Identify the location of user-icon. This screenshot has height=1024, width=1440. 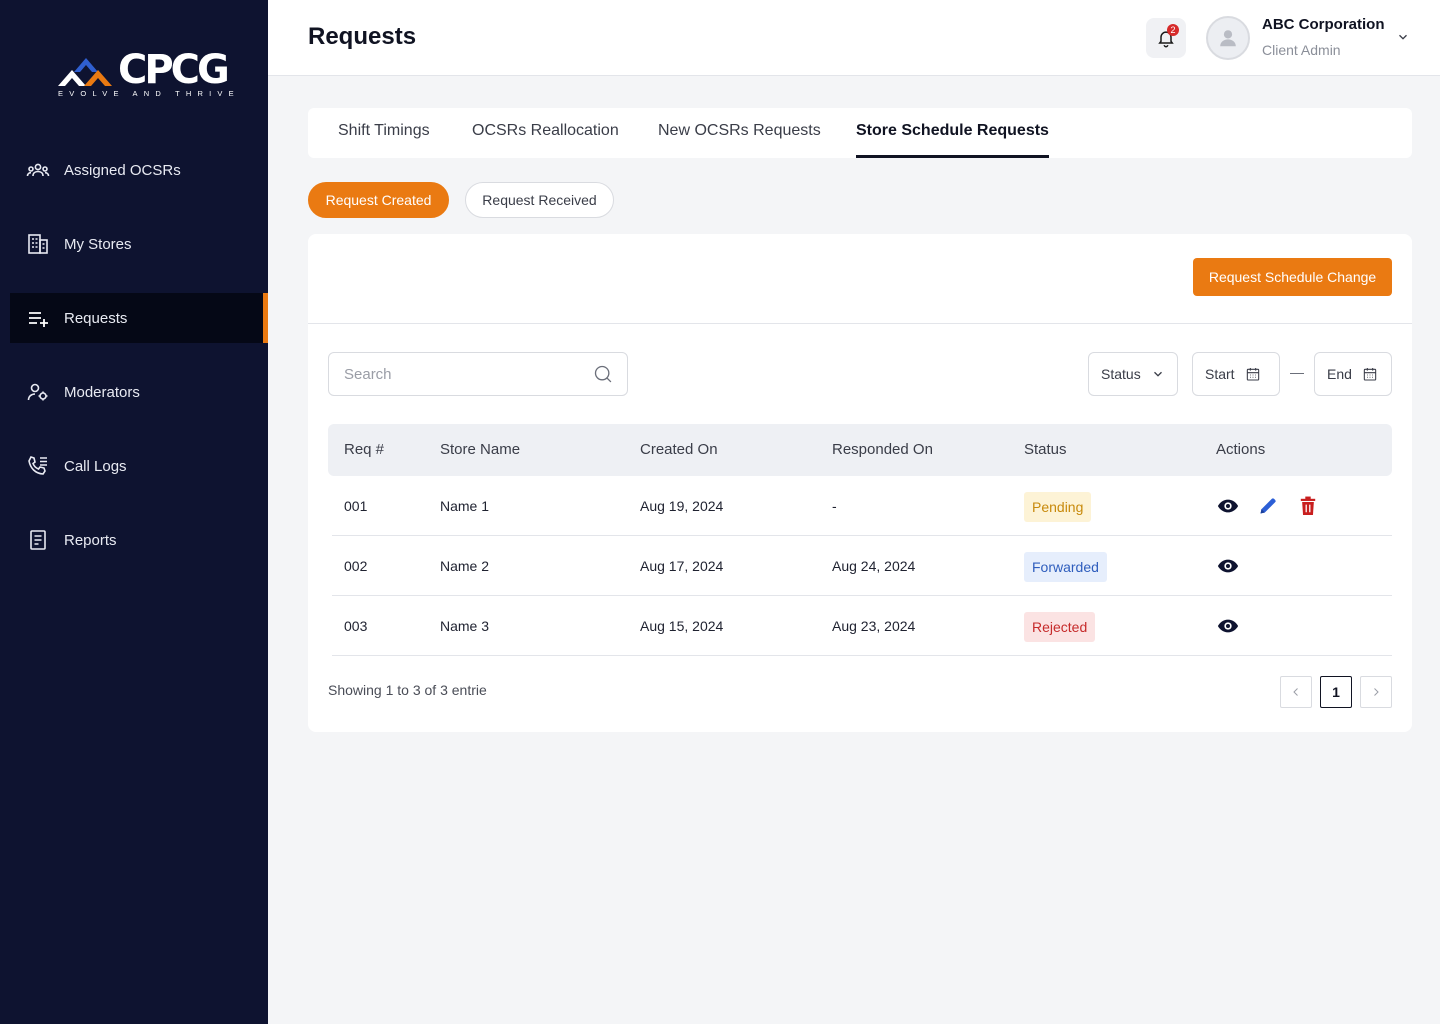
(1228, 38).